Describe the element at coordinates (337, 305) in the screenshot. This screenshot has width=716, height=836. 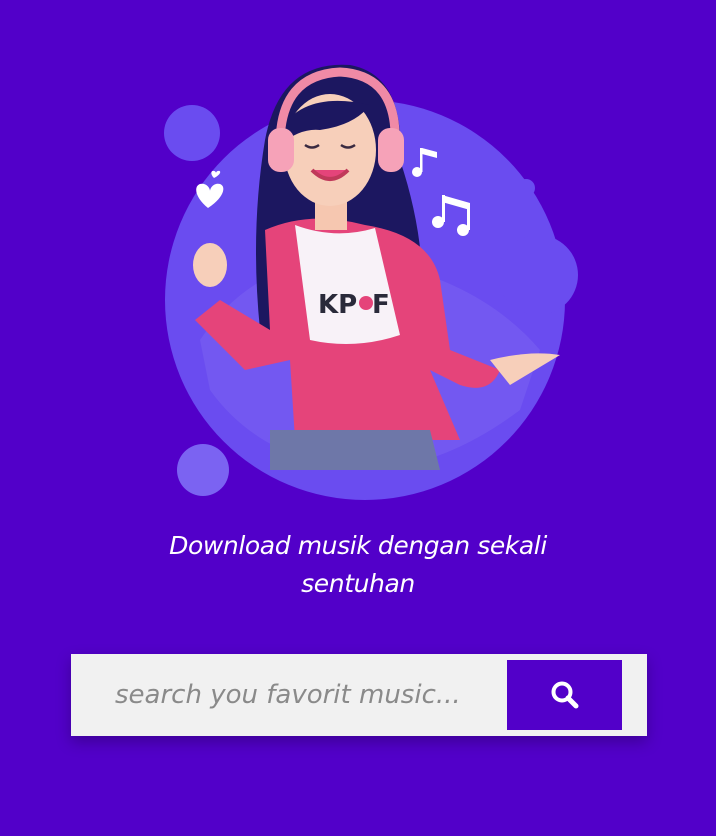
I see `svg-text: KP` at that location.